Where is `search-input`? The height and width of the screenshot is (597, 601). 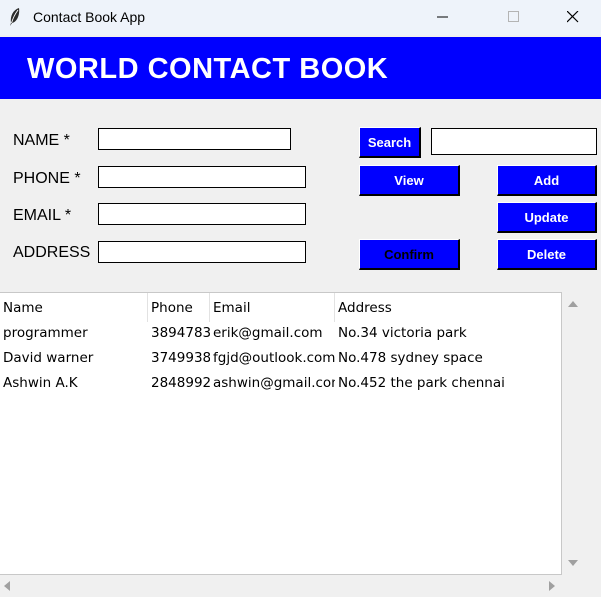
search-input is located at coordinates (514, 141).